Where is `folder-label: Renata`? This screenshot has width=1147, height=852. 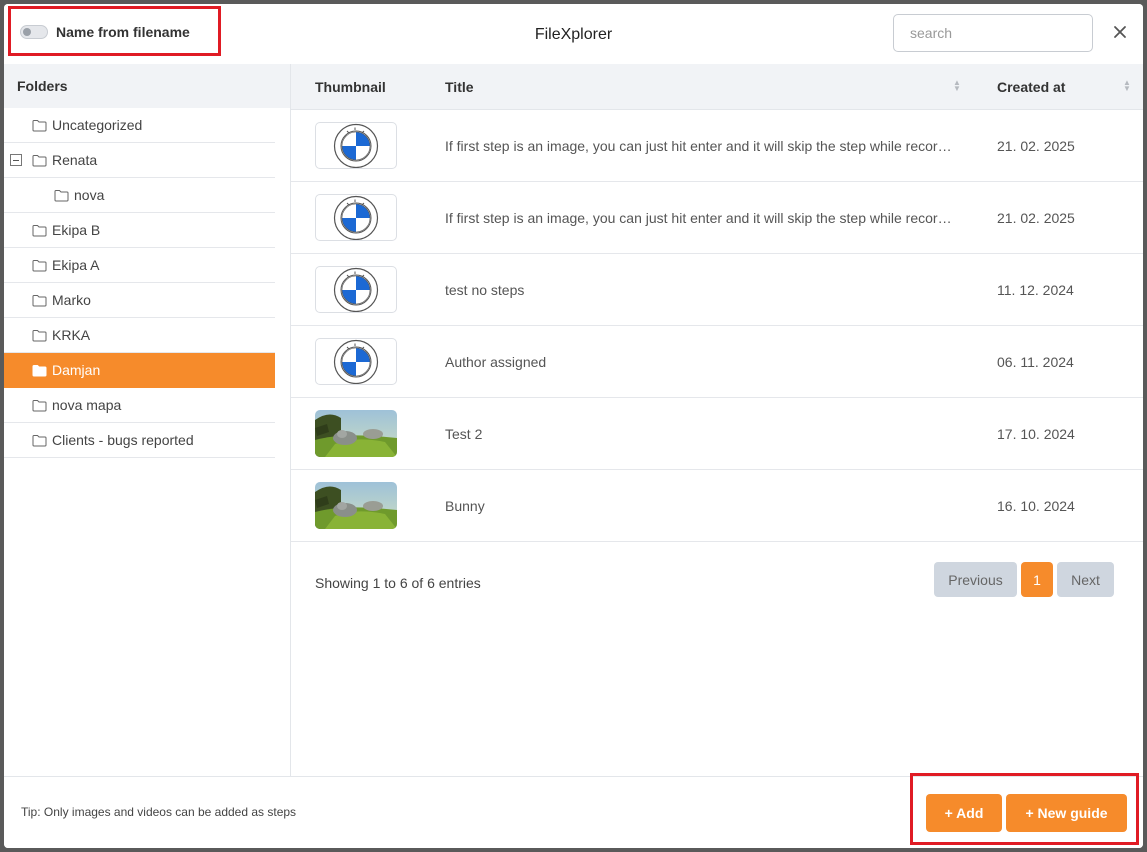 folder-label: Renata is located at coordinates (75, 160).